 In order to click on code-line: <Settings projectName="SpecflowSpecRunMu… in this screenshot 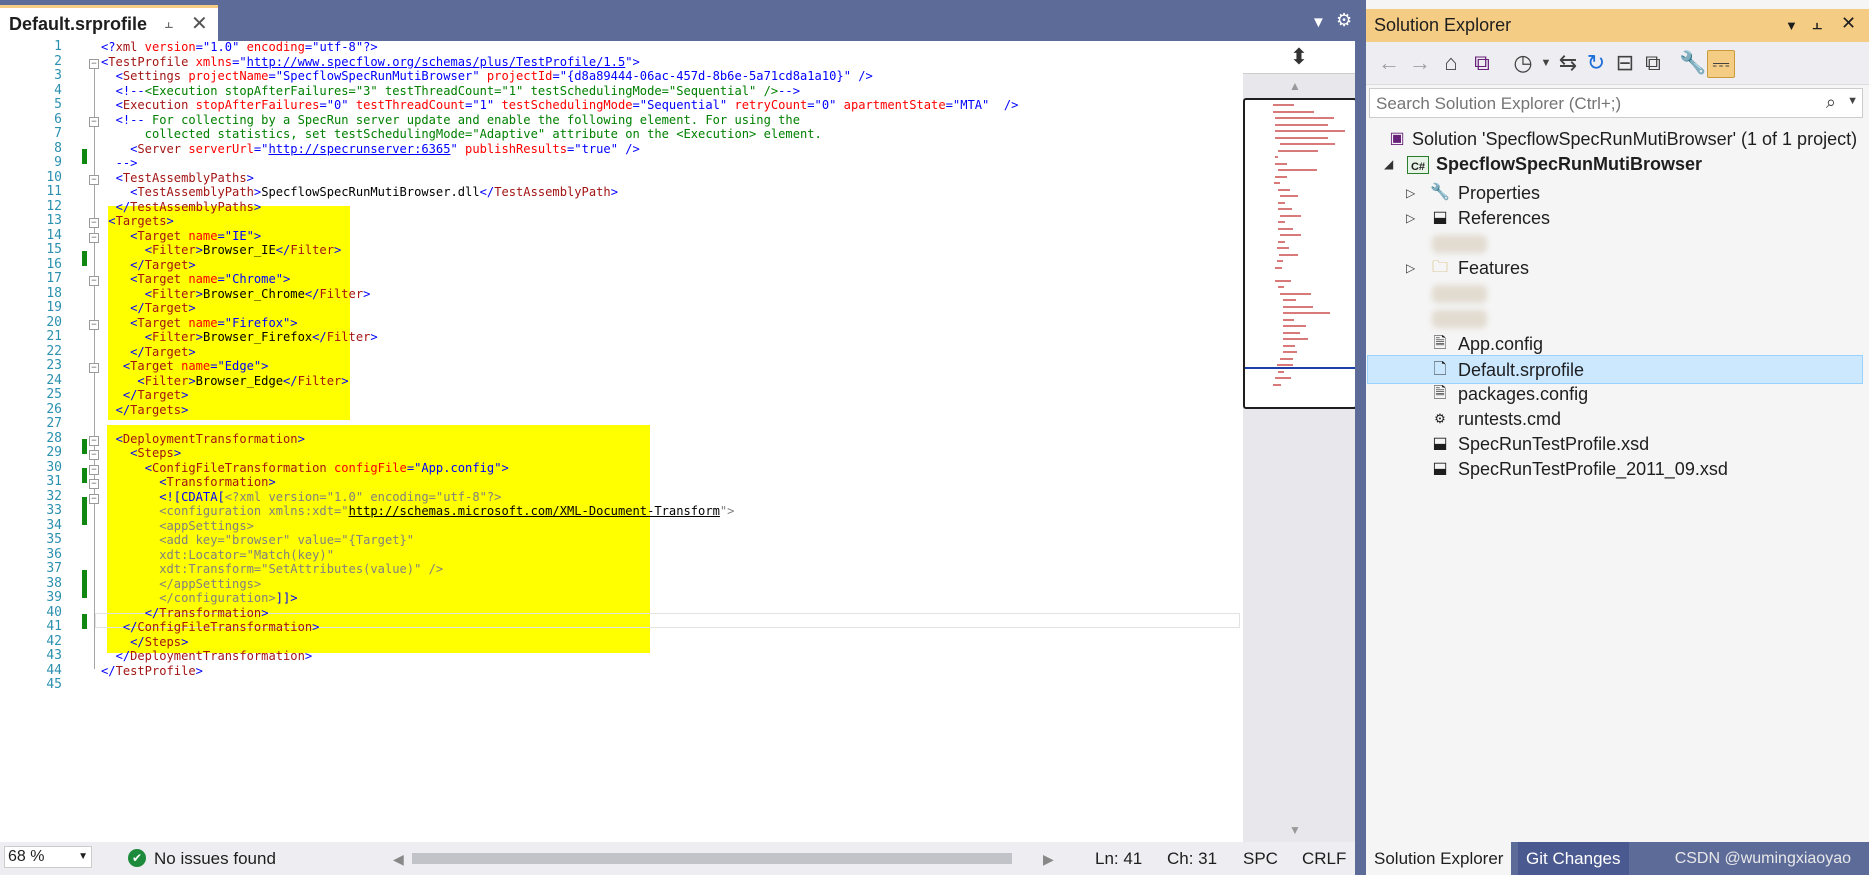, I will do `click(487, 76)`.